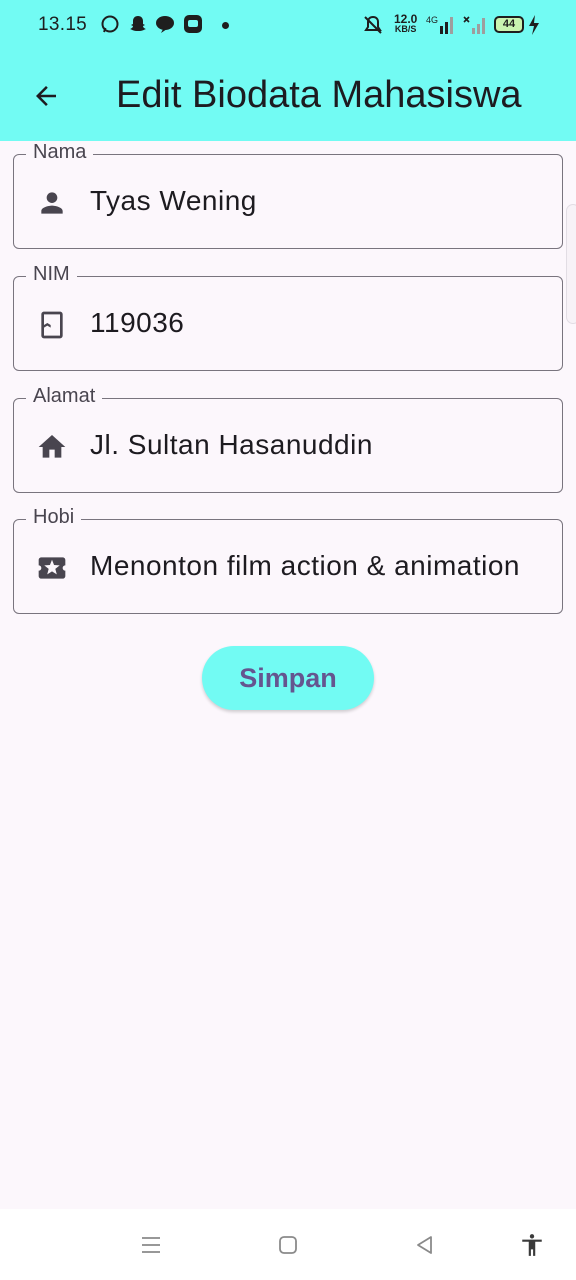 The width and height of the screenshot is (576, 1280). Describe the element at coordinates (288, 678) in the screenshot. I see `save-button: Simpan` at that location.